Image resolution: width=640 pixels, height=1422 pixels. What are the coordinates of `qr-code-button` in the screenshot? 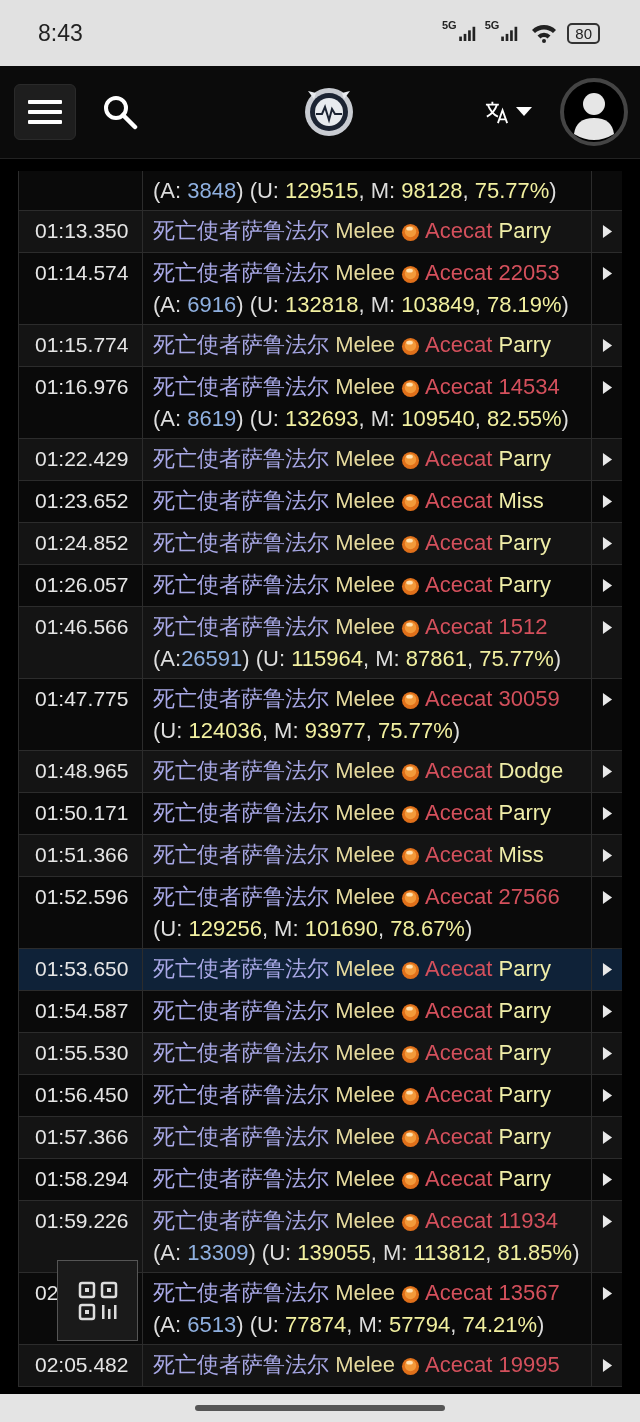 It's located at (97, 1300).